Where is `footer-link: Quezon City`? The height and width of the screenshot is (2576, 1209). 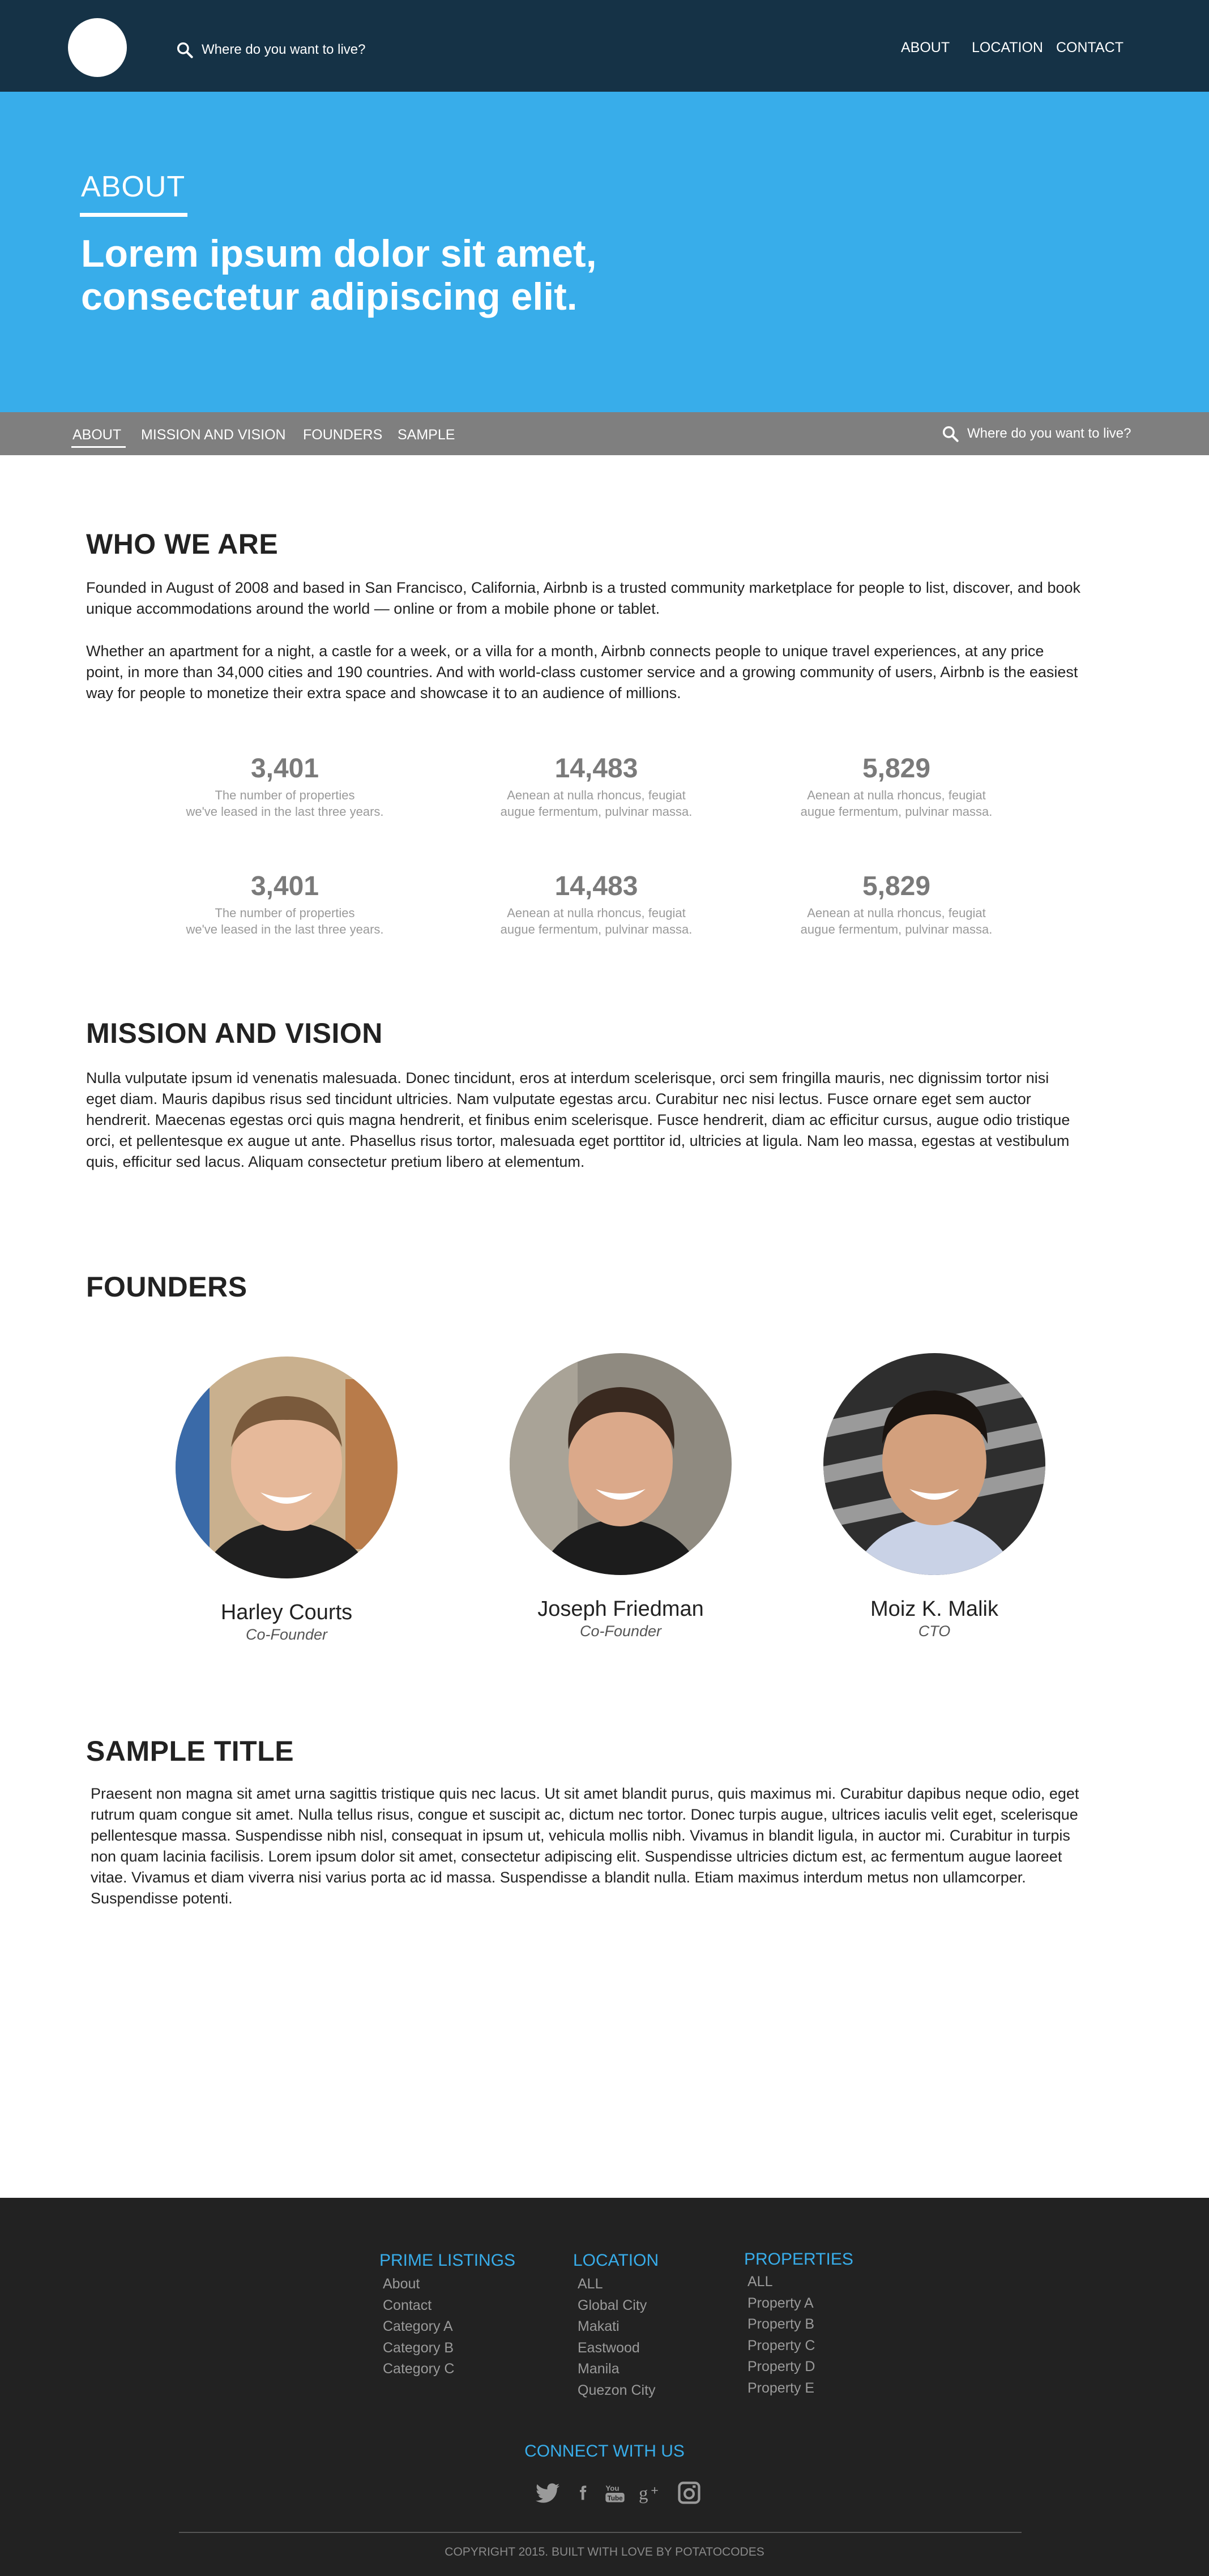 footer-link: Quezon City is located at coordinates (618, 2391).